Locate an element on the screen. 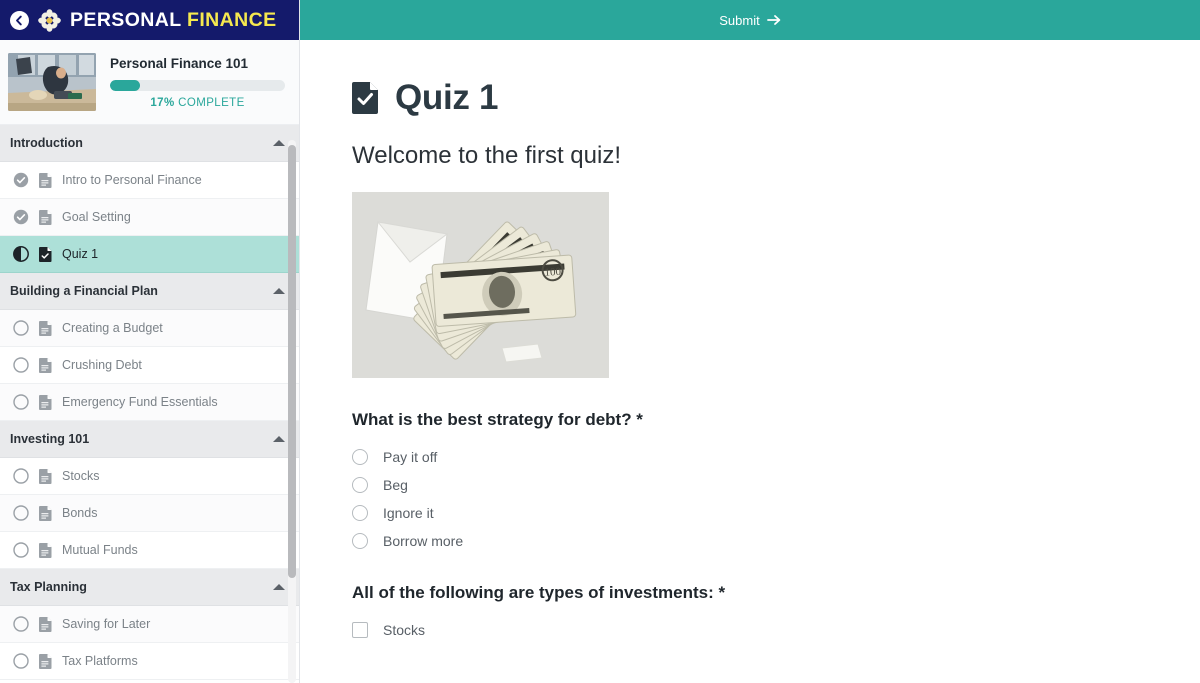 This screenshot has width=1200, height=683. quiz-heading: Quiz 1 is located at coordinates (776, 98).